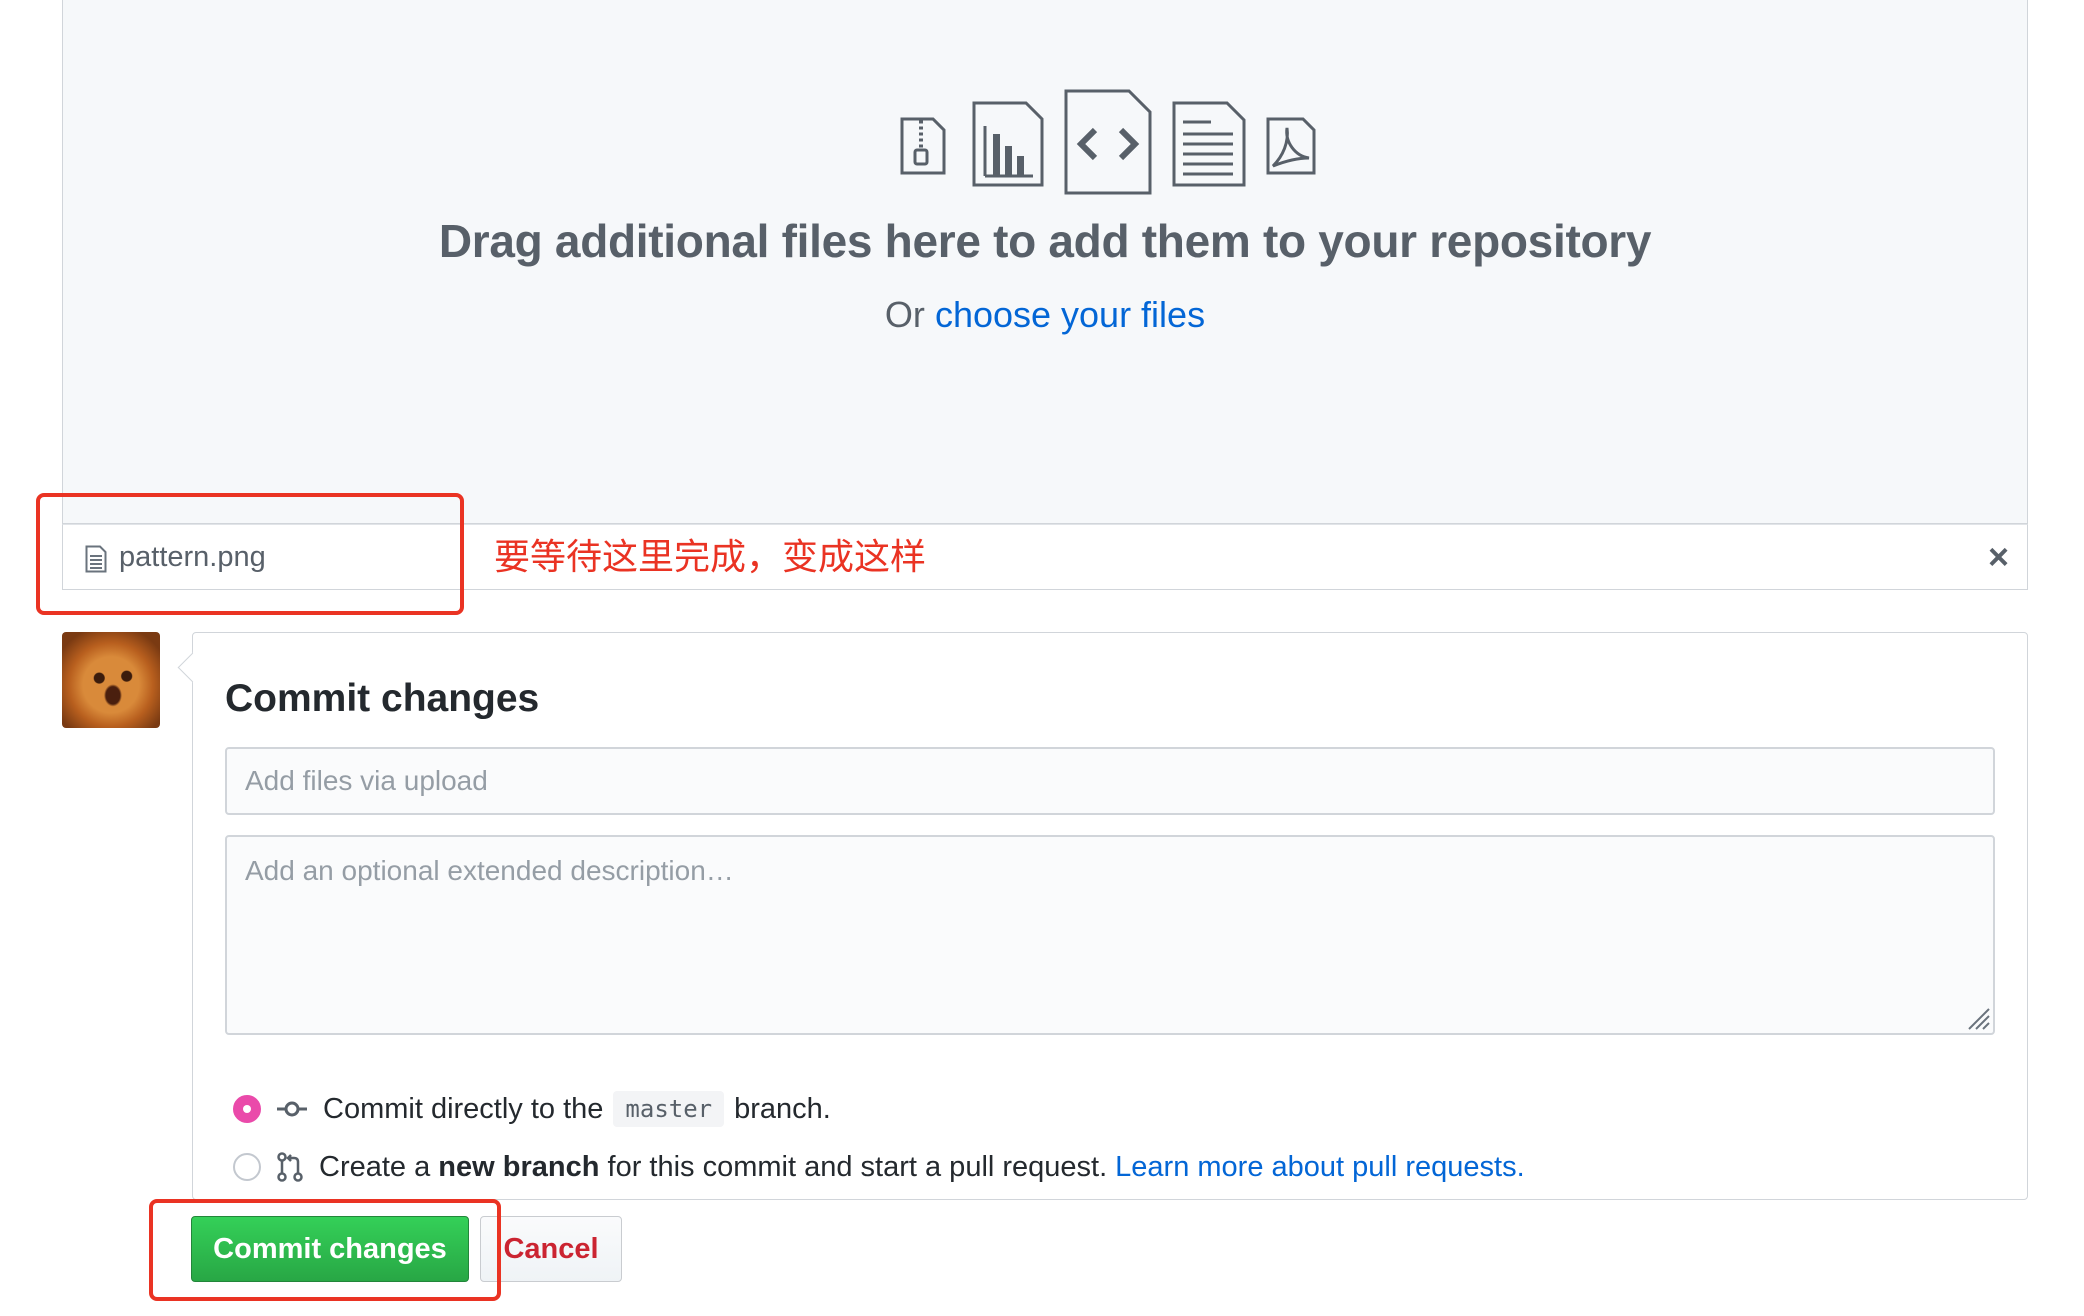 The image size is (2084, 1316). Describe the element at coordinates (1209, 144) in the screenshot. I see `text-file-icon` at that location.